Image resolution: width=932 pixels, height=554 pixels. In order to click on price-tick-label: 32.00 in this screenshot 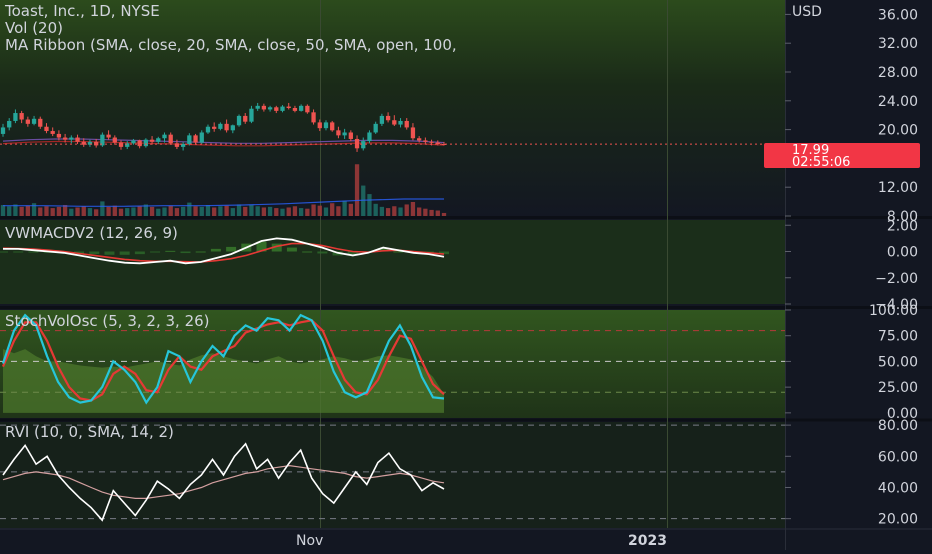, I will do `click(898, 44)`.